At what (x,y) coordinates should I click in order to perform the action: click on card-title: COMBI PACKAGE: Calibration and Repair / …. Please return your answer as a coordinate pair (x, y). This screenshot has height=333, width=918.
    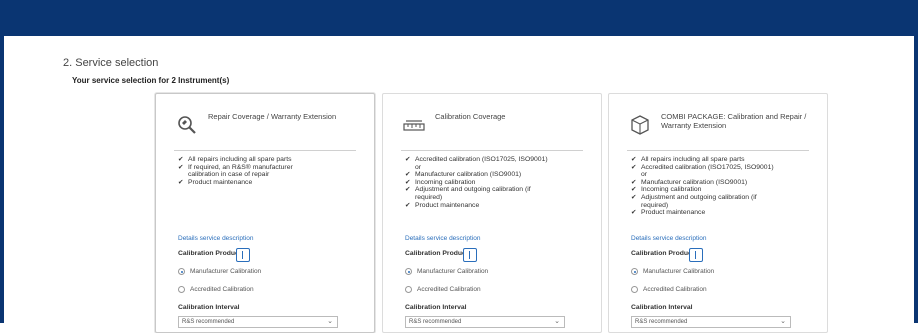
    Looking at the image, I should click on (734, 121).